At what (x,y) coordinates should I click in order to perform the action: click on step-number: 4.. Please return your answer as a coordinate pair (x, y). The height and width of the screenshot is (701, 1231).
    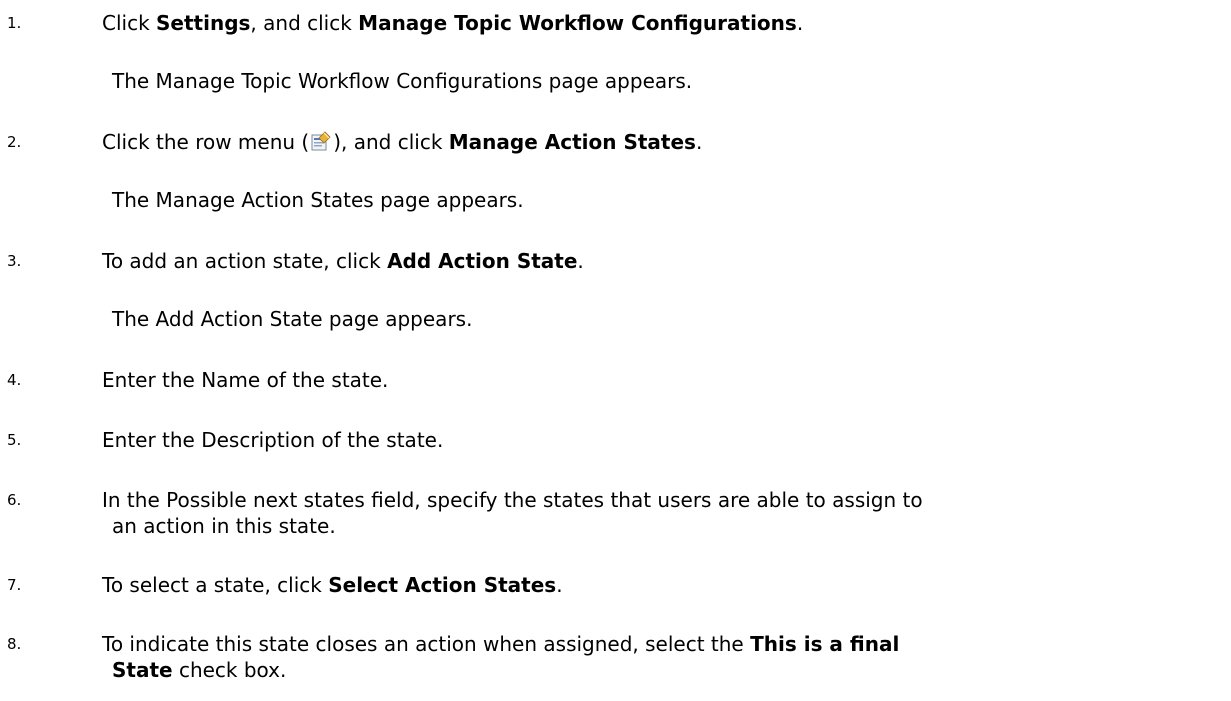
    Looking at the image, I should click on (14, 380).